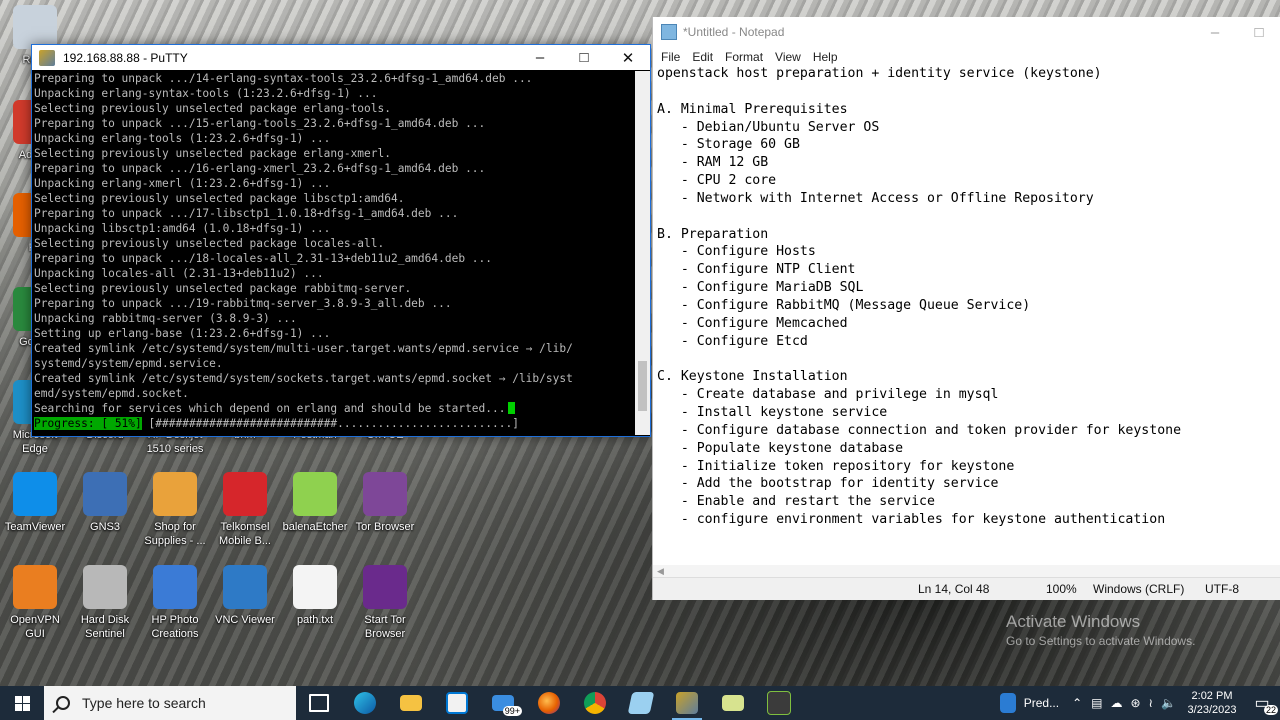  Describe the element at coordinates (385, 627) in the screenshot. I see `desktop-shortcut-label: Start Tor Browser` at that location.